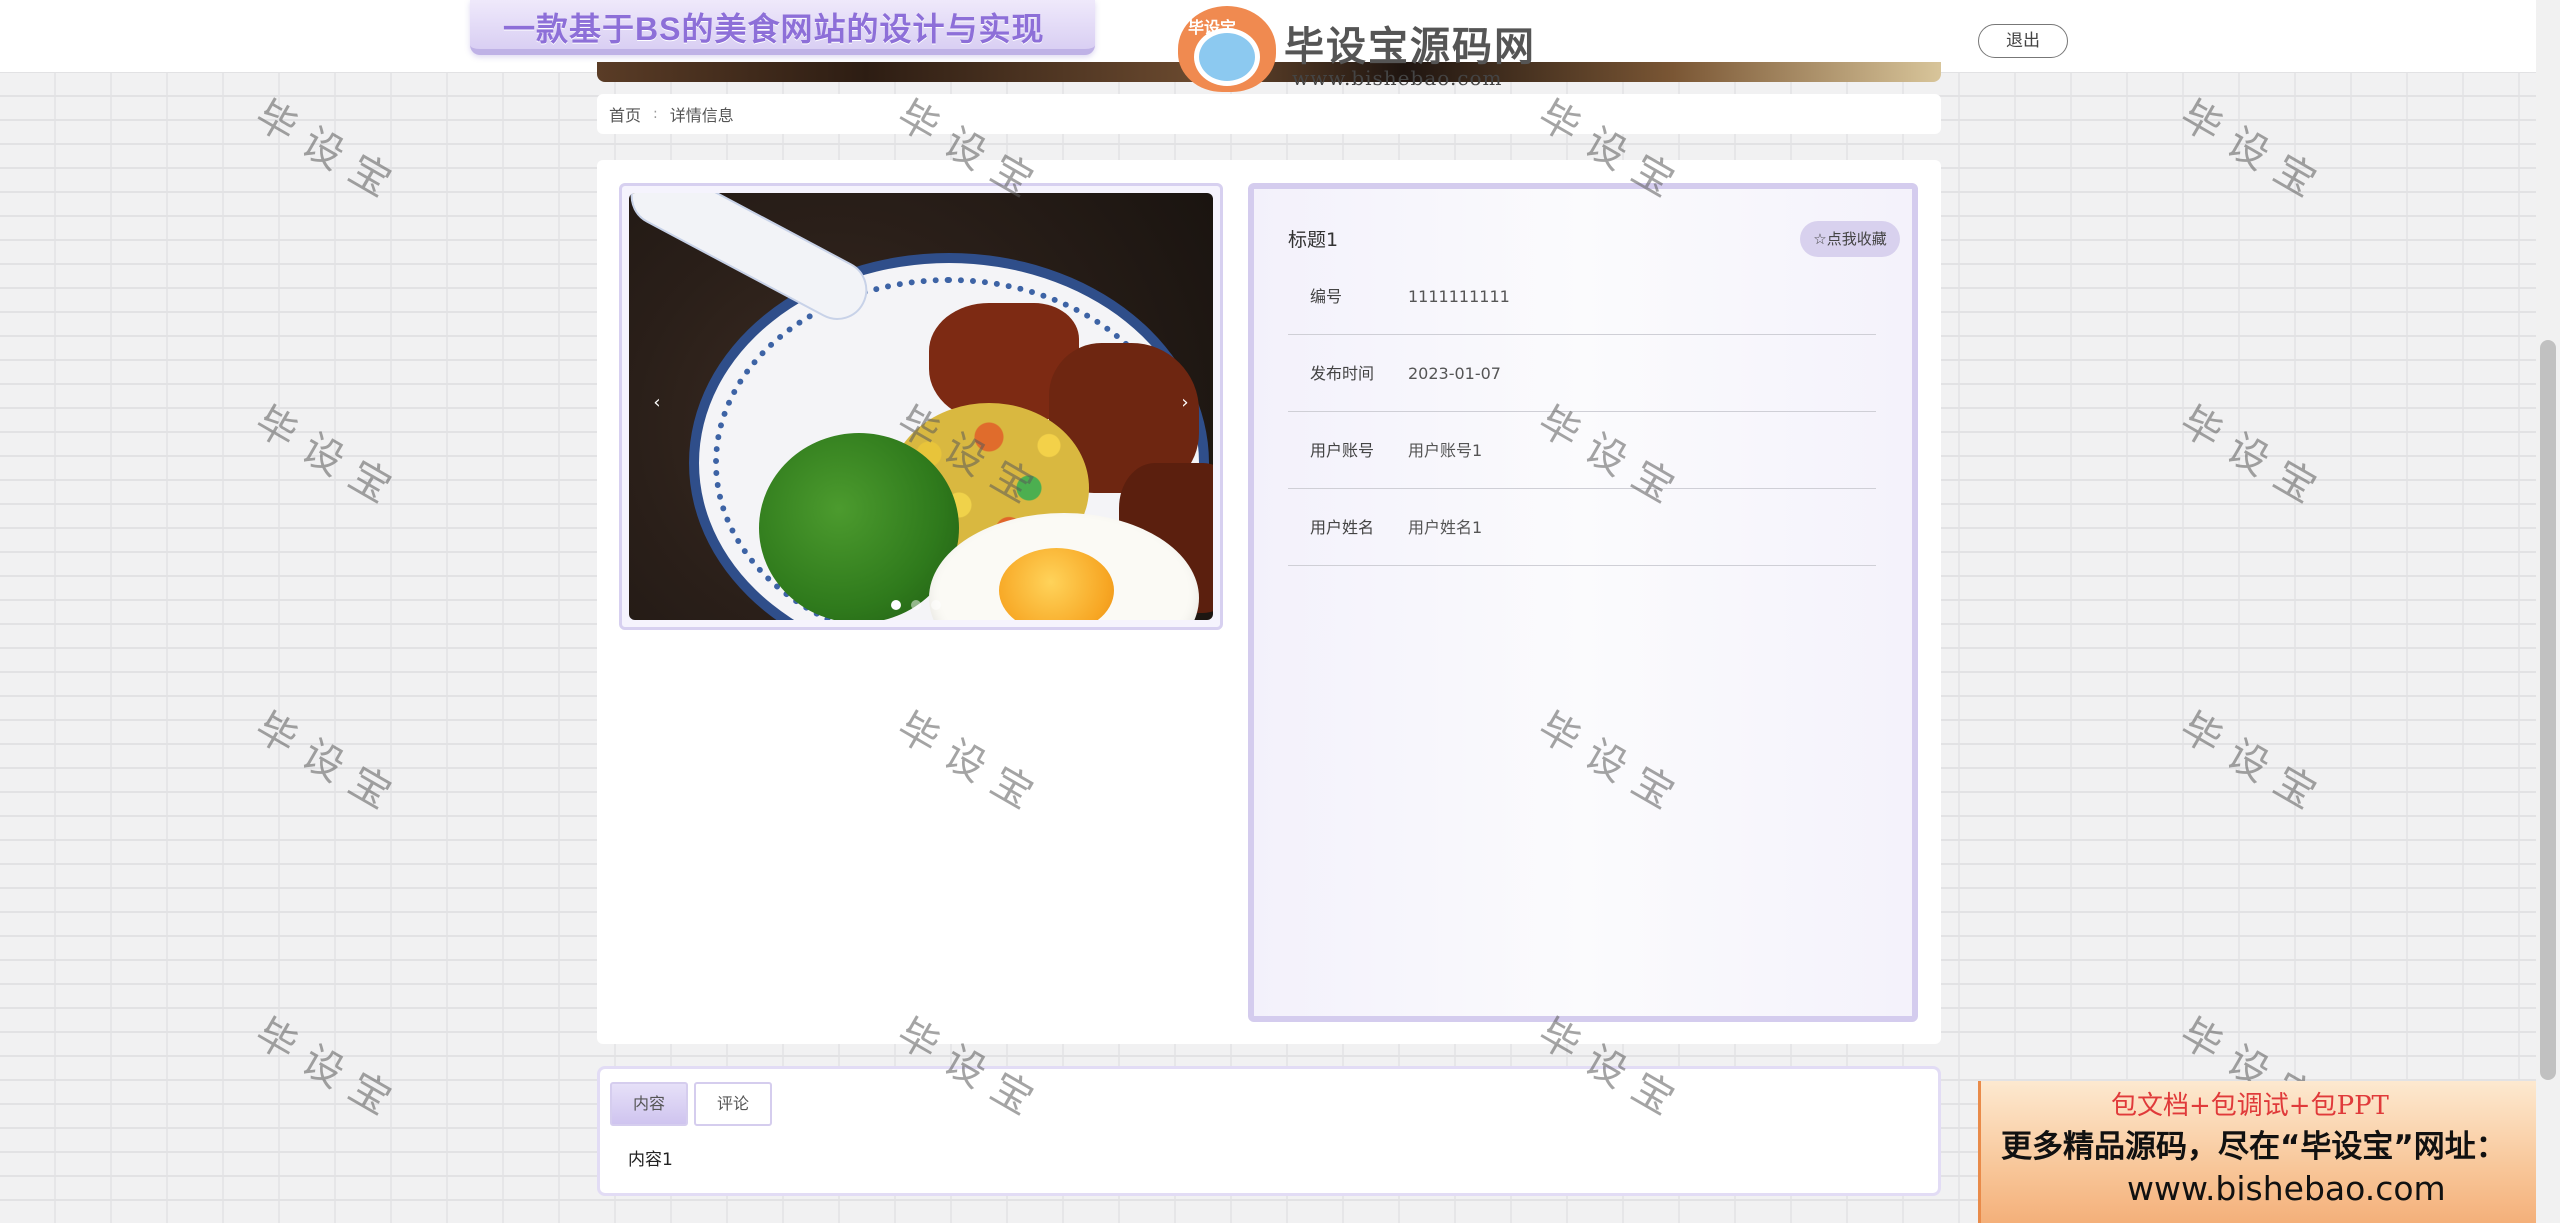 The image size is (2560, 1223). What do you see at coordinates (1313, 240) in the screenshot?
I see `detail-title: 标题1` at bounding box center [1313, 240].